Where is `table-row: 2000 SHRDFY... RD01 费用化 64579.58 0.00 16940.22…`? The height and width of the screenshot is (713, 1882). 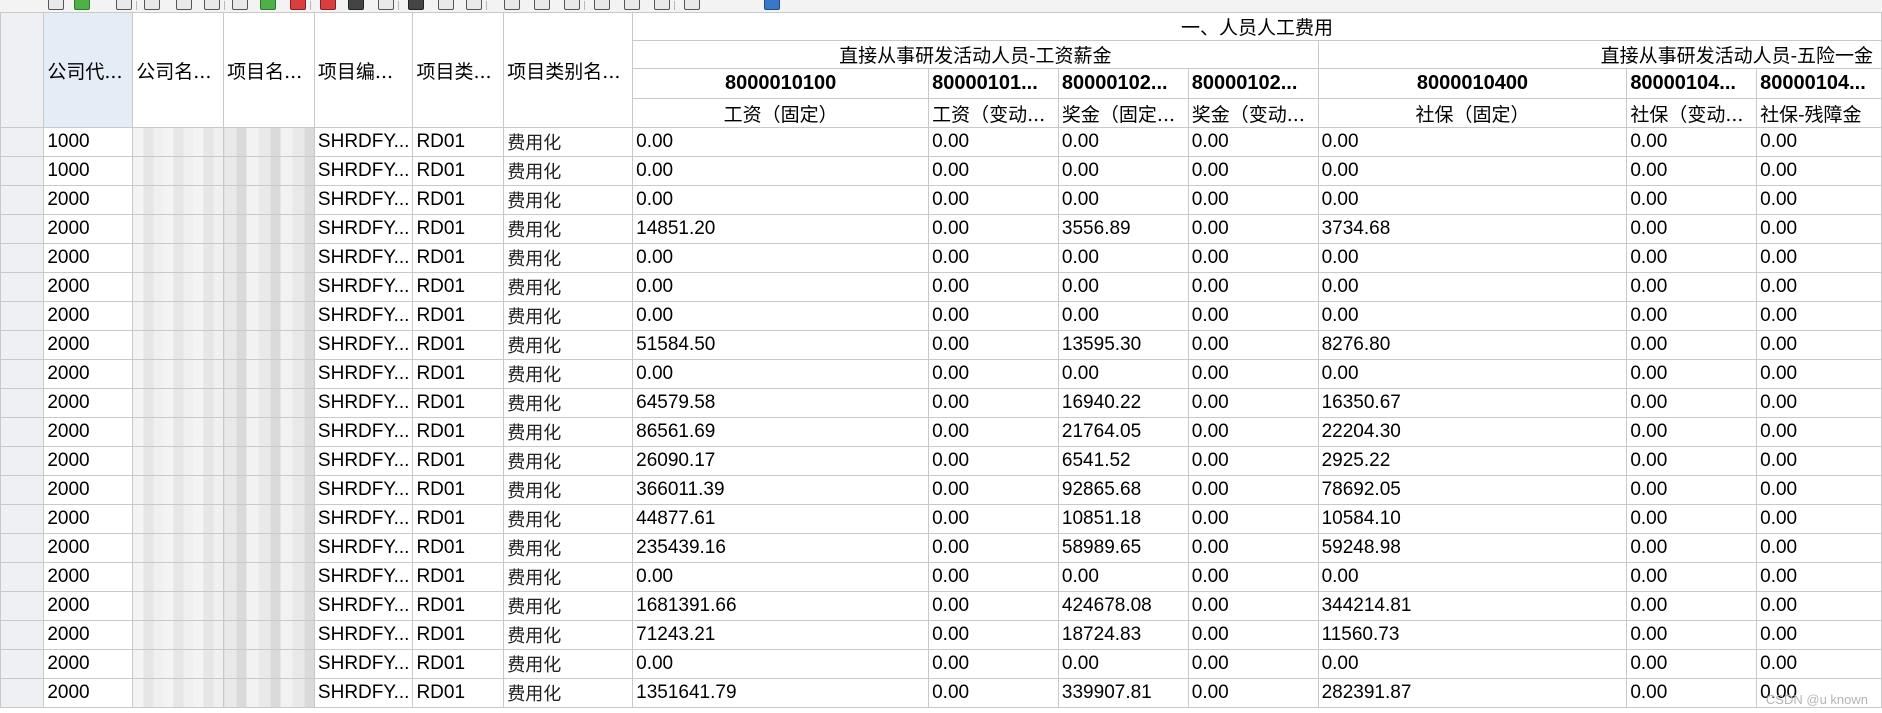 table-row: 2000 SHRDFY... RD01 费用化 64579.58 0.00 16940.22… is located at coordinates (941, 403).